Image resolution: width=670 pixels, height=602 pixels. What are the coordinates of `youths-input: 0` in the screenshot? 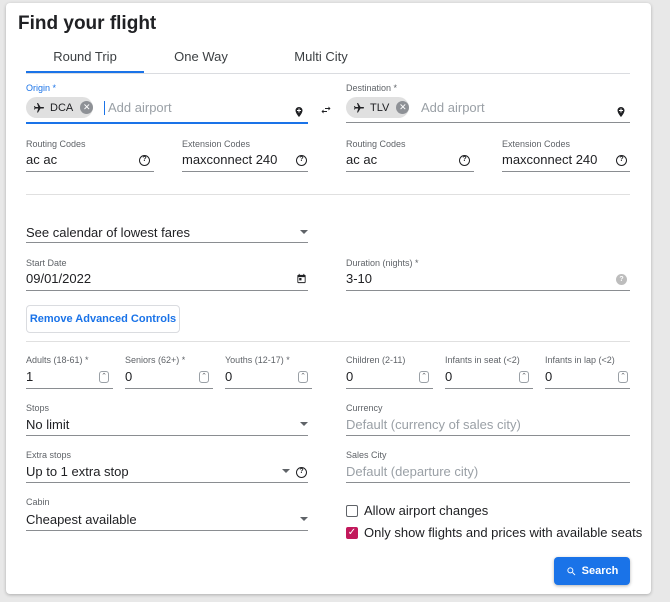 It's located at (228, 376).